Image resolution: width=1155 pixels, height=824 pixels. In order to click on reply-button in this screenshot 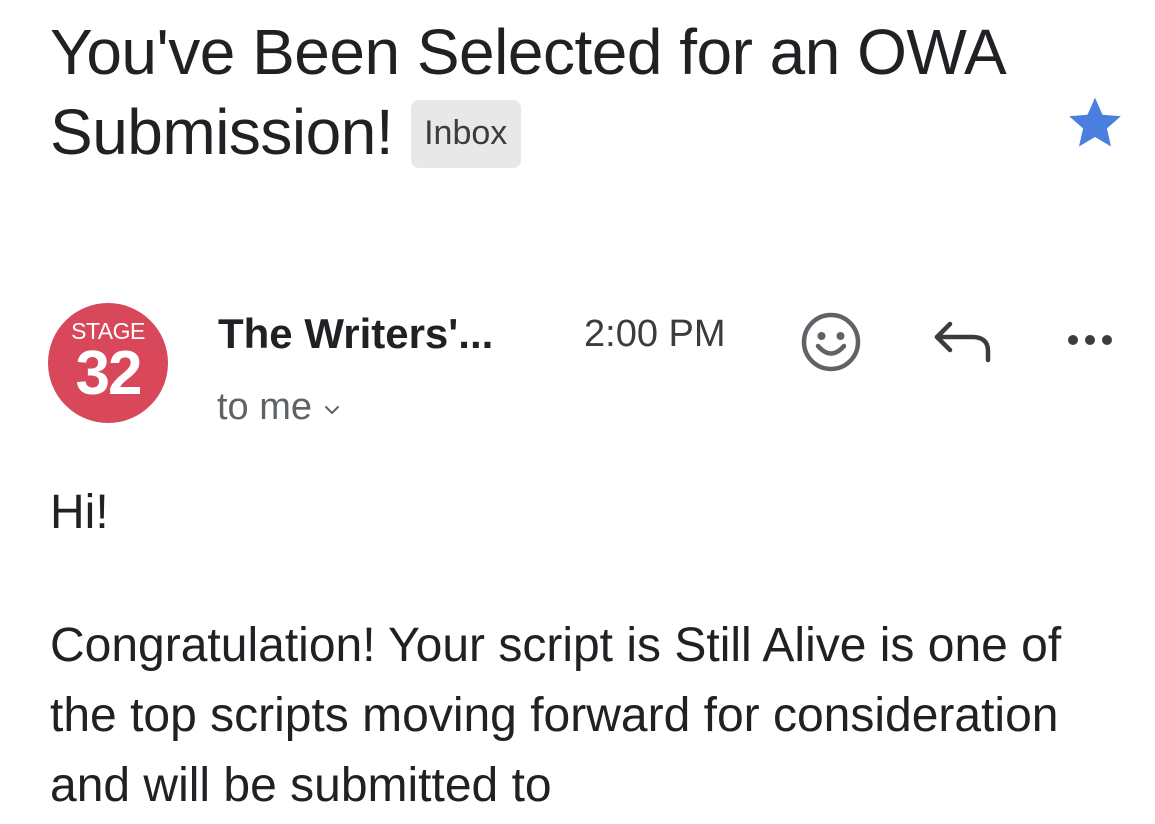, I will do `click(963, 342)`.